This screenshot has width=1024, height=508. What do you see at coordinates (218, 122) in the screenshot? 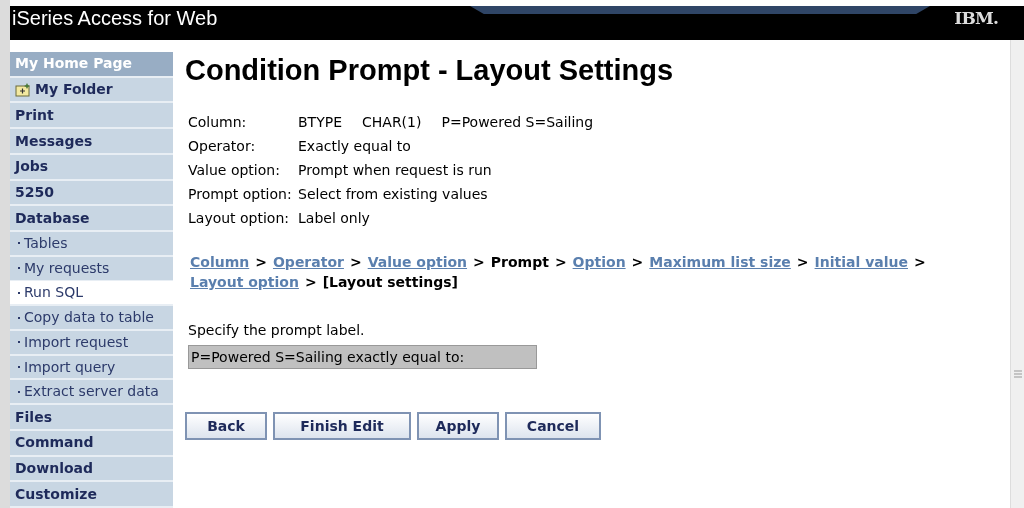
I see `summary-label: Column:` at bounding box center [218, 122].